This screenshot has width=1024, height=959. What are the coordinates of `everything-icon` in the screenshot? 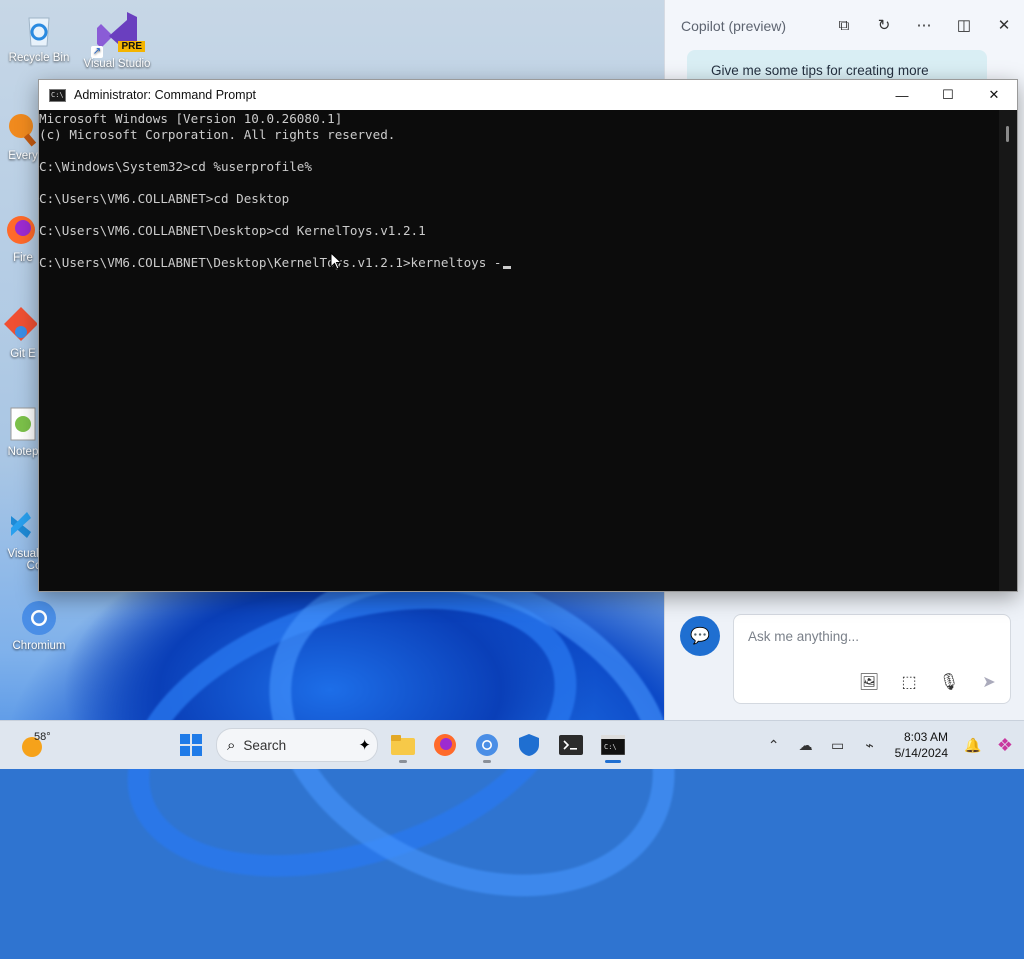 It's located at (18, 128).